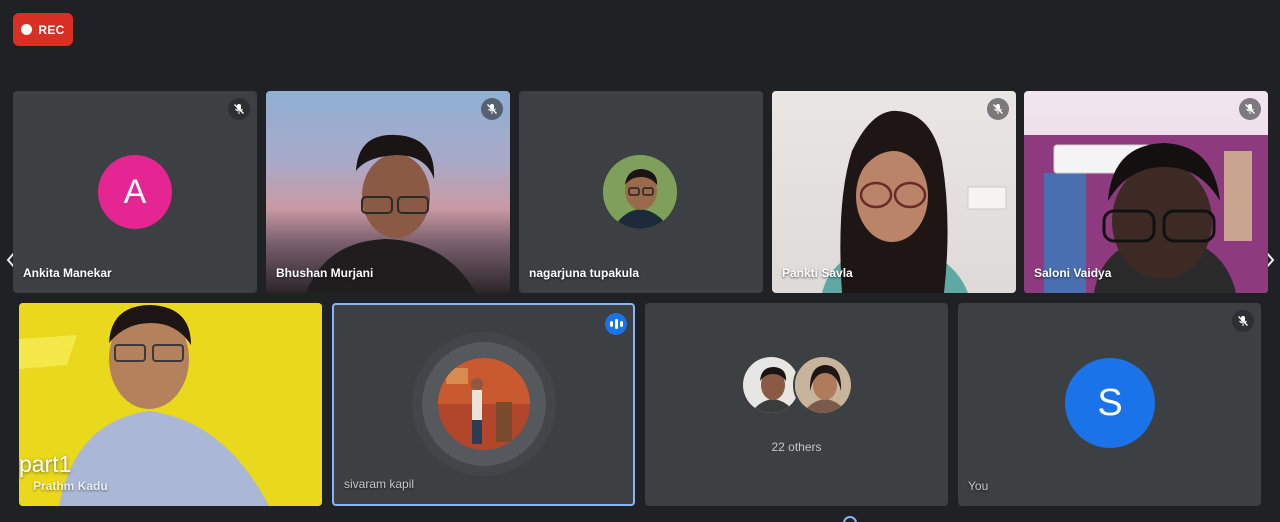 This screenshot has height=522, width=1280. What do you see at coordinates (850, 519) in the screenshot?
I see `page-indicator-icon` at bounding box center [850, 519].